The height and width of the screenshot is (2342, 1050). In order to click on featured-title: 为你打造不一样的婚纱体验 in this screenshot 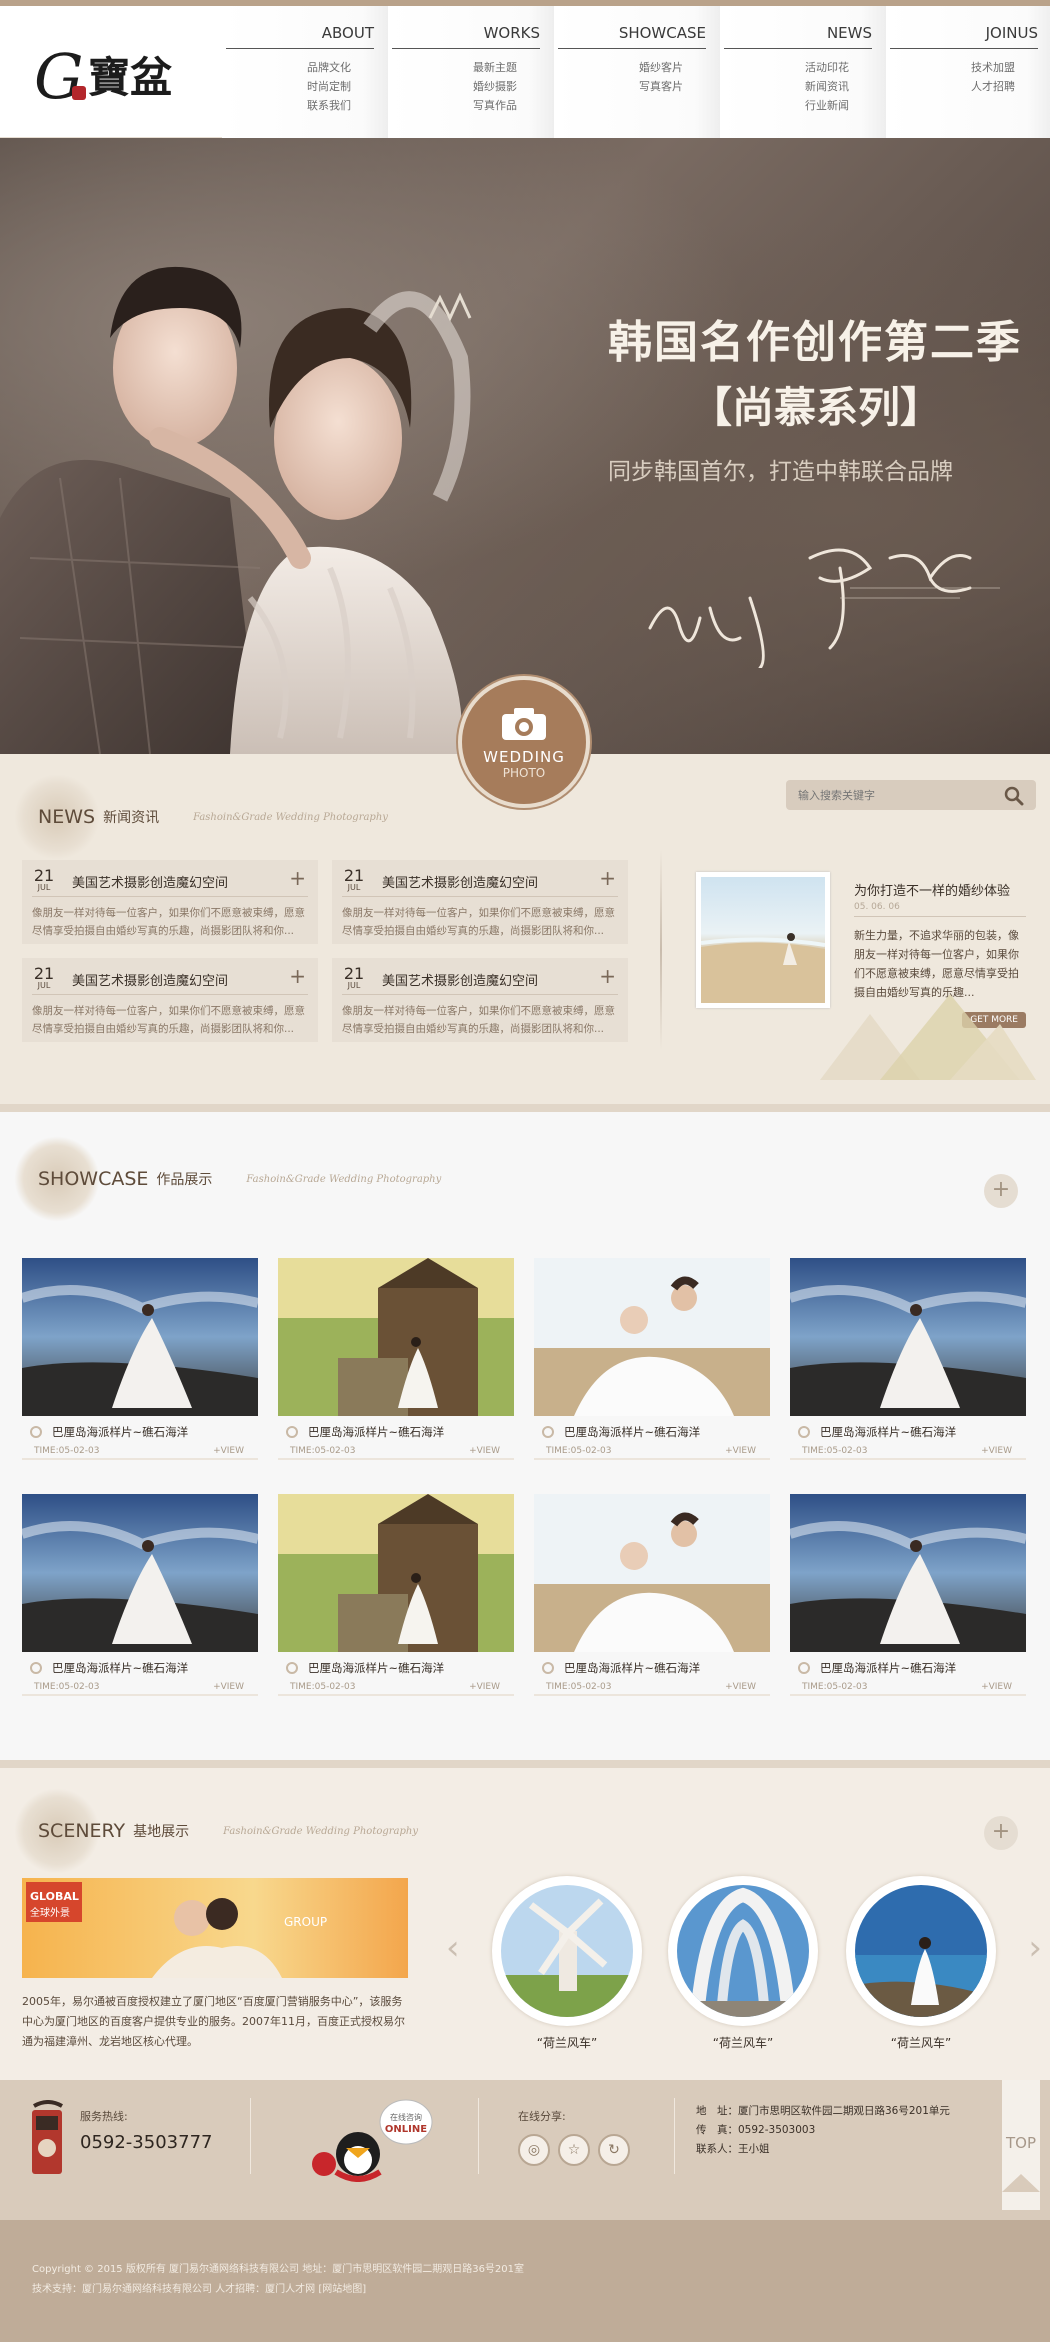, I will do `click(932, 889)`.